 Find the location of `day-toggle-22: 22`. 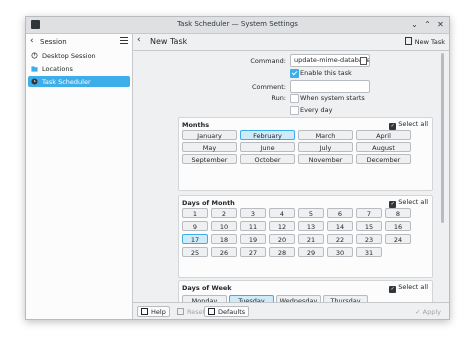

day-toggle-22: 22 is located at coordinates (340, 239).